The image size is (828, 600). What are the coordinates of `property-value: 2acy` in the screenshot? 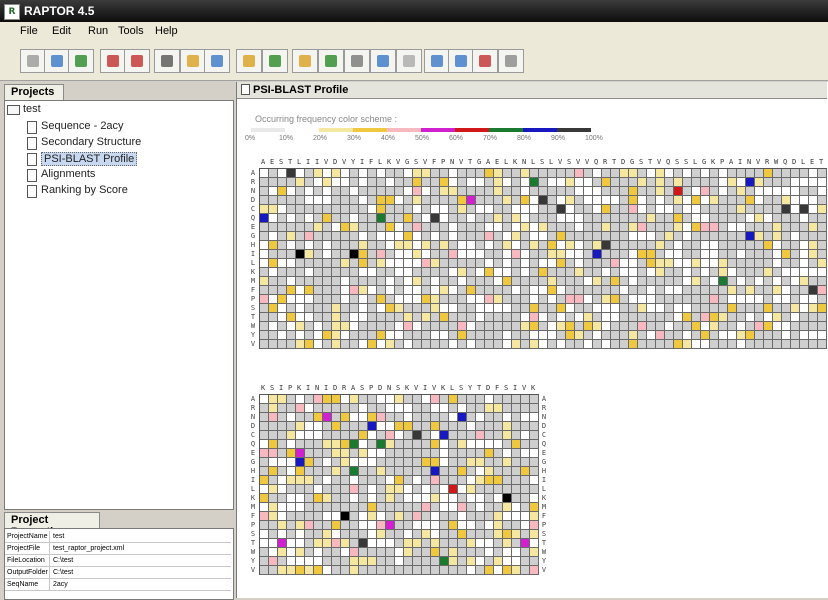 It's located at (60, 584).